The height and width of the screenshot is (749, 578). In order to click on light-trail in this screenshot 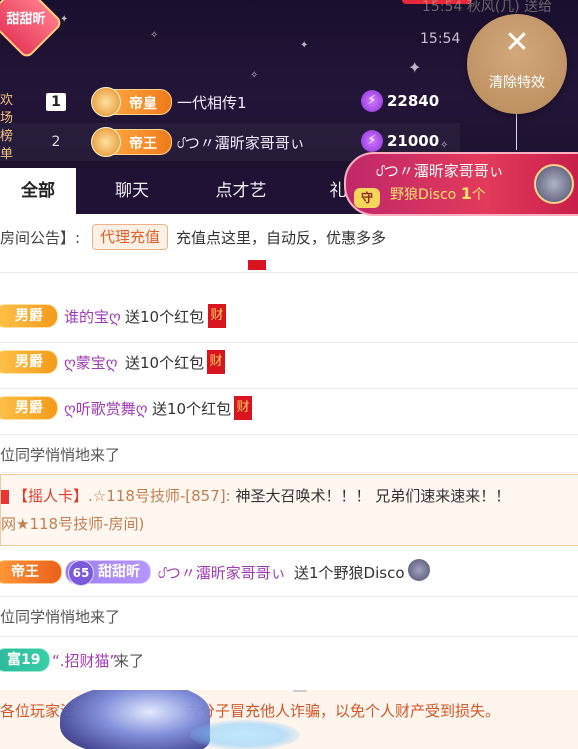, I will do `click(245, 734)`.